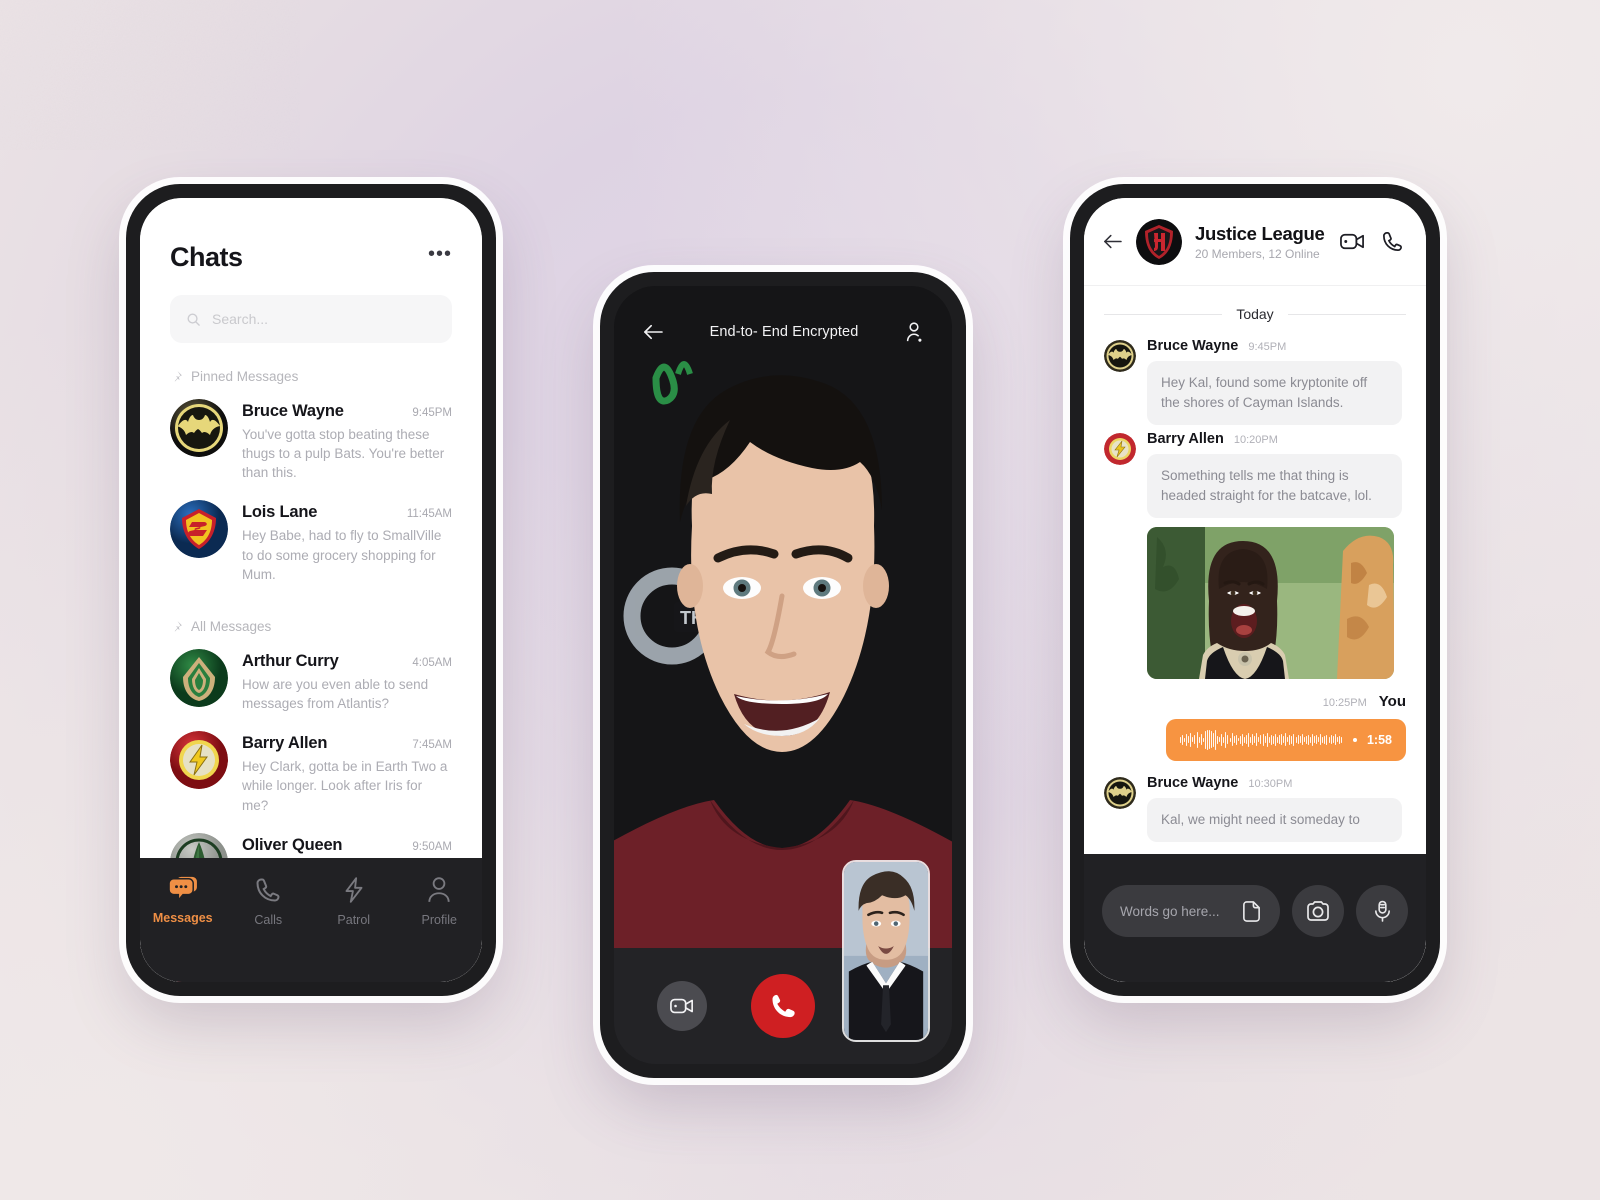 The image size is (1600, 1200). What do you see at coordinates (178, 376) in the screenshot?
I see `pin-icon` at bounding box center [178, 376].